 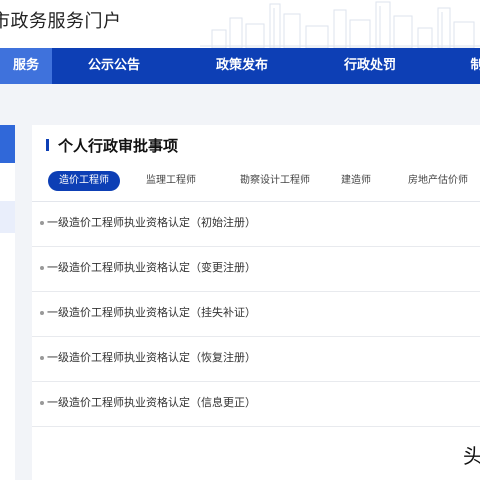 What do you see at coordinates (340, 24) in the screenshot?
I see `city-skyline-graphic` at bounding box center [340, 24].